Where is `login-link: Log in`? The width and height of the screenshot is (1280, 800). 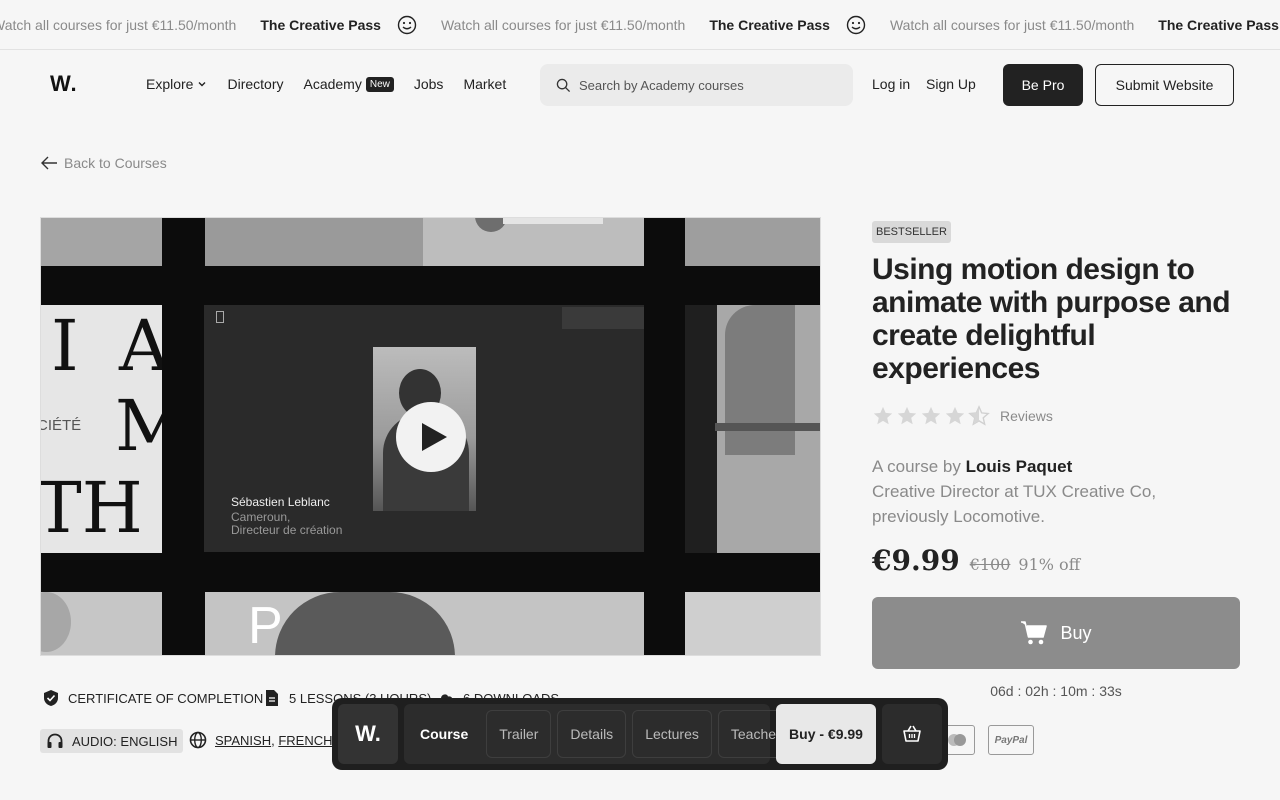 login-link: Log in is located at coordinates (891, 84).